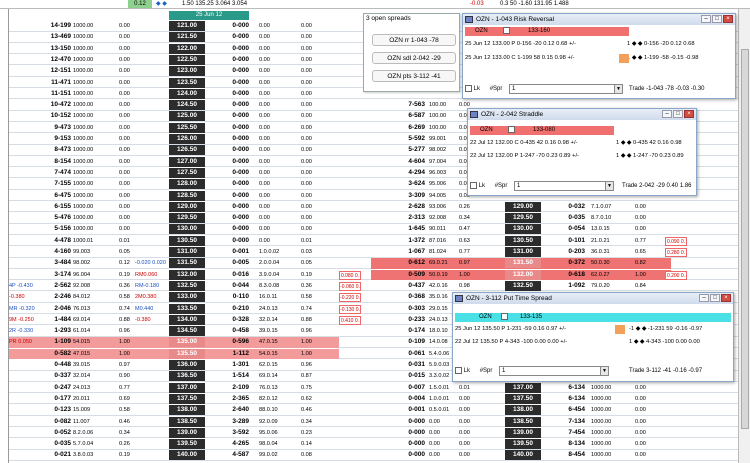 The height and width of the screenshot is (463, 750). Describe the element at coordinates (407, 139) in the screenshot. I see `cell-rq: 5-592` at that location.